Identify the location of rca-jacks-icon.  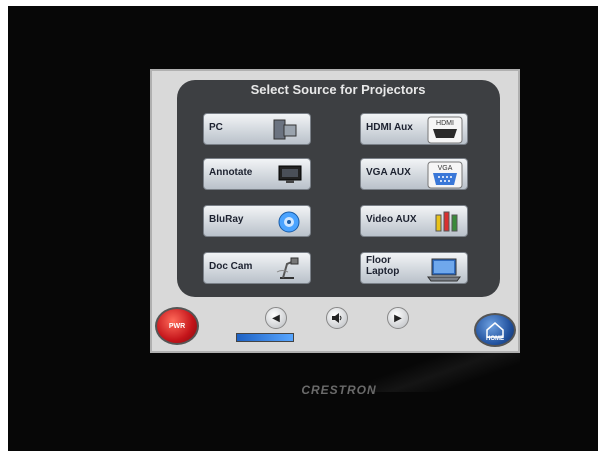
(446, 221).